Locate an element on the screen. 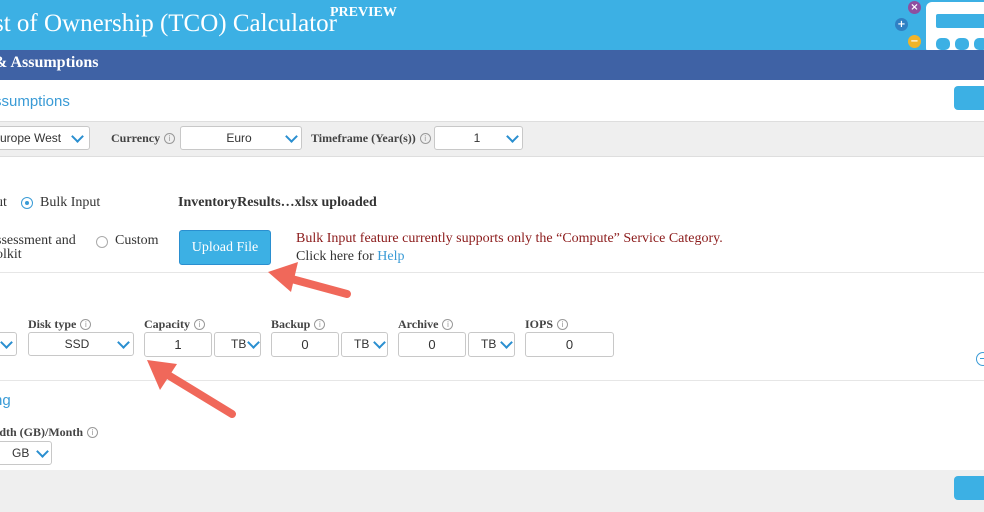 The height and width of the screenshot is (512, 984). timeframe-label: Timeframe (Year(s)) i is located at coordinates (371, 138).